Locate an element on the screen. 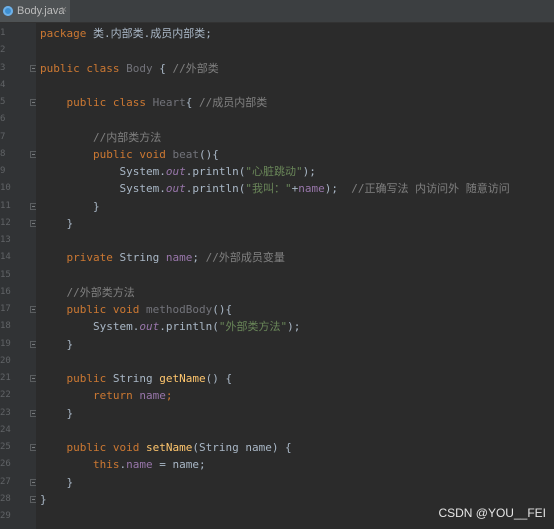 The height and width of the screenshot is (529, 554). line-number: 26 is located at coordinates (5, 464).